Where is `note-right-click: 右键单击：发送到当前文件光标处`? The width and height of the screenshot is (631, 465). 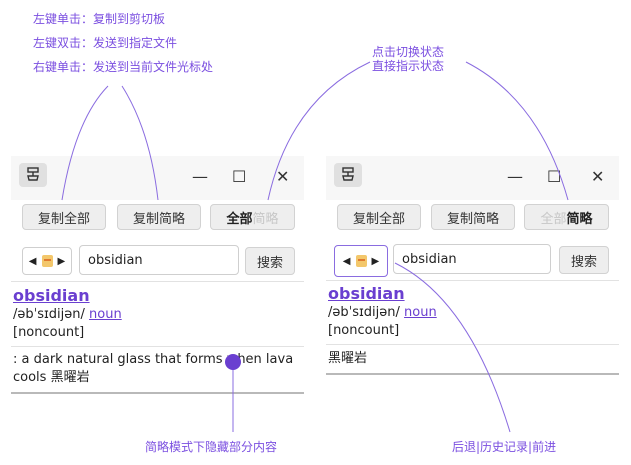 note-right-click: 右键单击：发送到当前文件光标处 is located at coordinates (123, 67).